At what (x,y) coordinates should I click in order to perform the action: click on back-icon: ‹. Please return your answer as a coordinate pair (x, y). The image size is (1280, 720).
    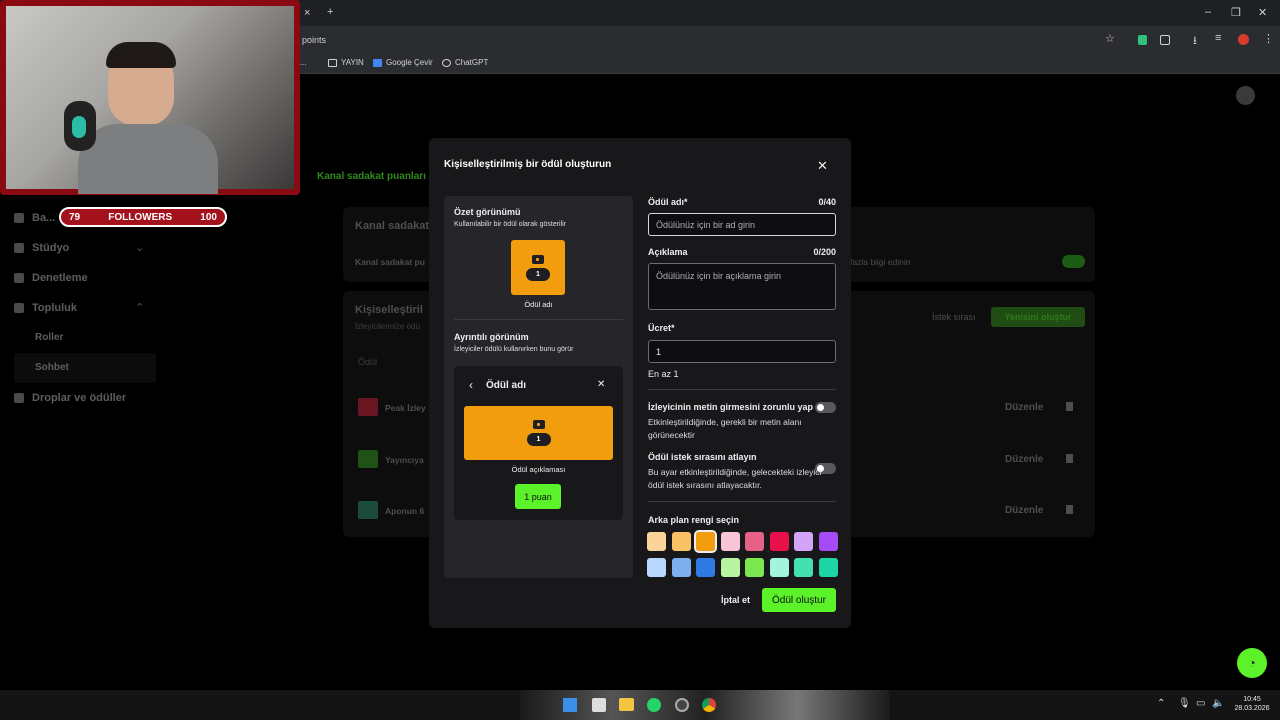
    Looking at the image, I should click on (471, 385).